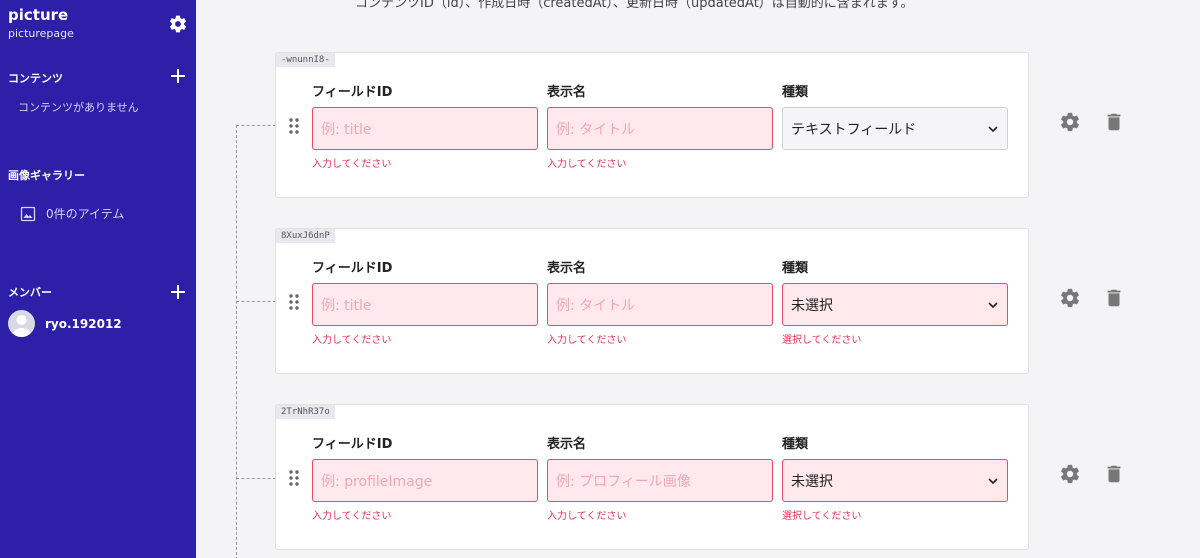 This screenshot has width=1200, height=558. What do you see at coordinates (377, 481) in the screenshot?
I see `field-id-placeholder: 例: profileImage` at bounding box center [377, 481].